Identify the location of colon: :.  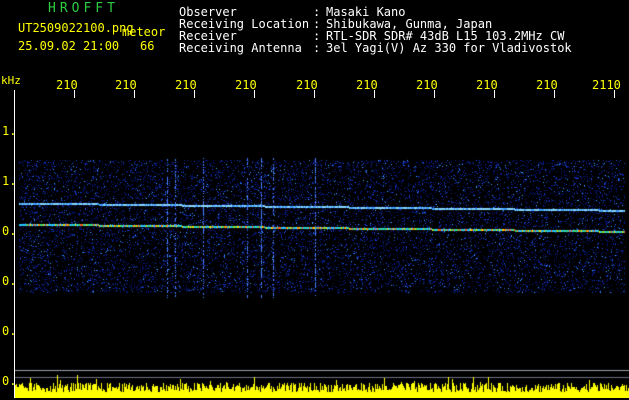
(317, 48).